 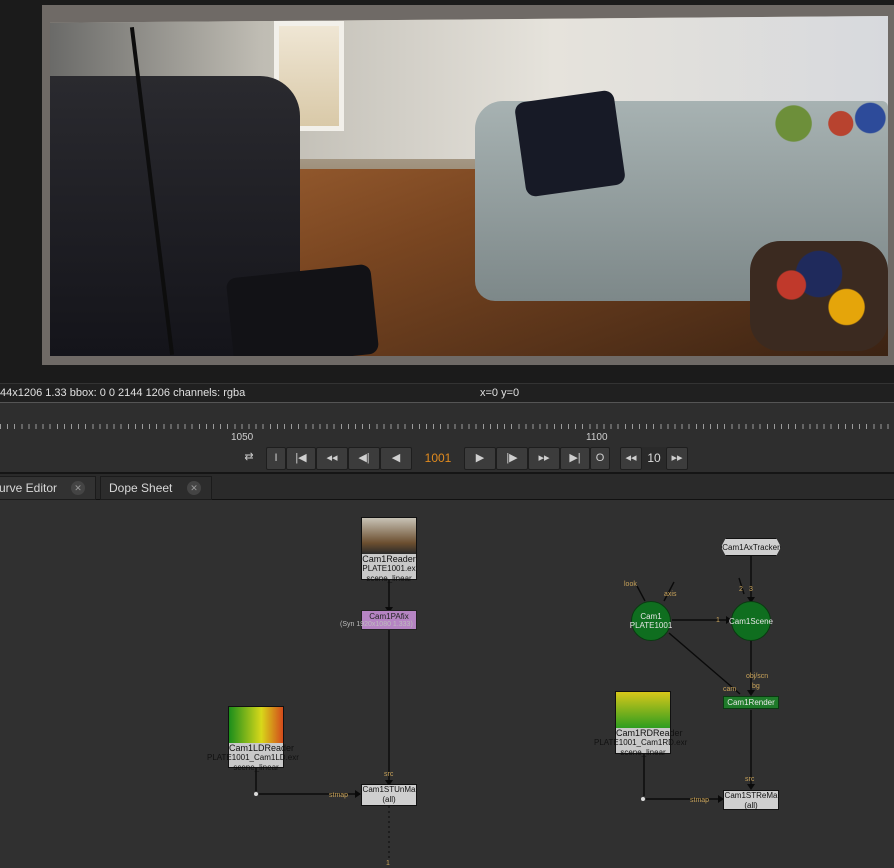 I want to click on tick-label-1050: 1050, so click(x=242, y=437).